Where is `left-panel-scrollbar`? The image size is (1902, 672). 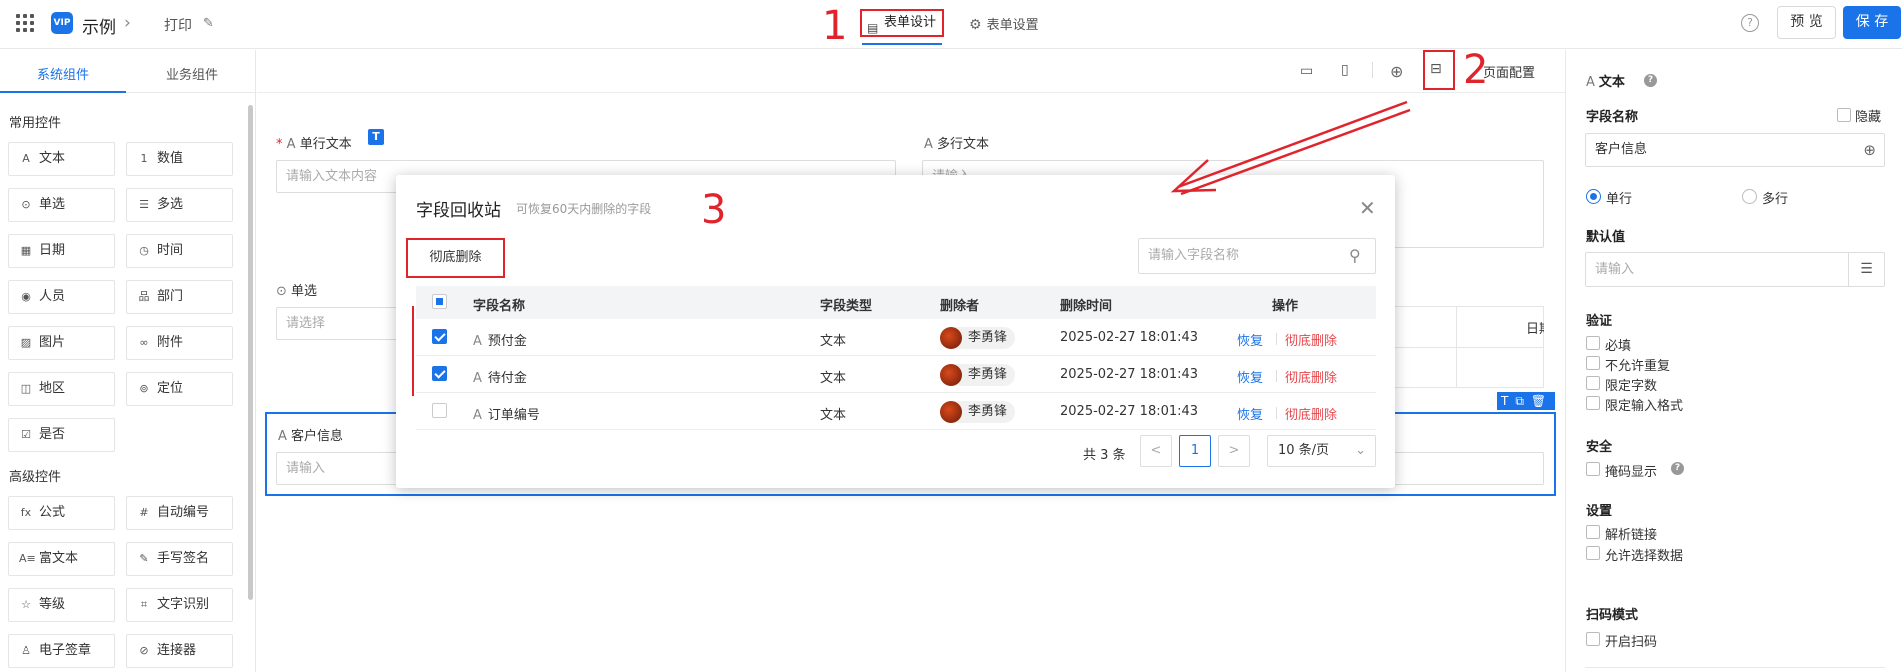 left-panel-scrollbar is located at coordinates (250, 352).